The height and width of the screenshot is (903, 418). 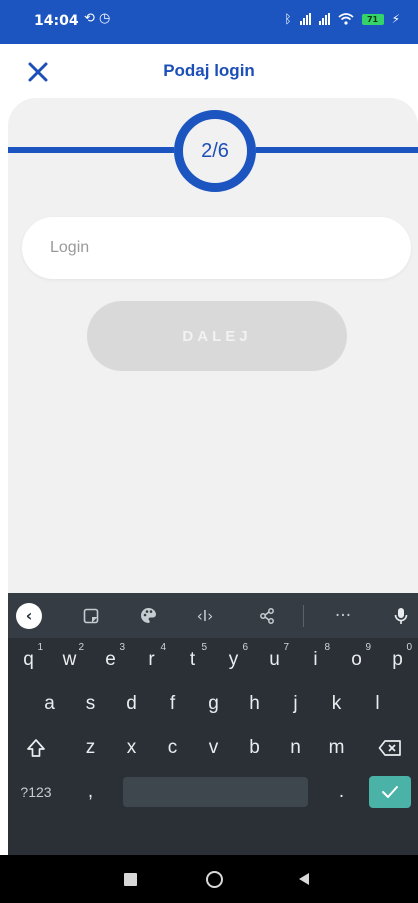 What do you see at coordinates (395, 19) in the screenshot?
I see `charging-icon: ⚡` at bounding box center [395, 19].